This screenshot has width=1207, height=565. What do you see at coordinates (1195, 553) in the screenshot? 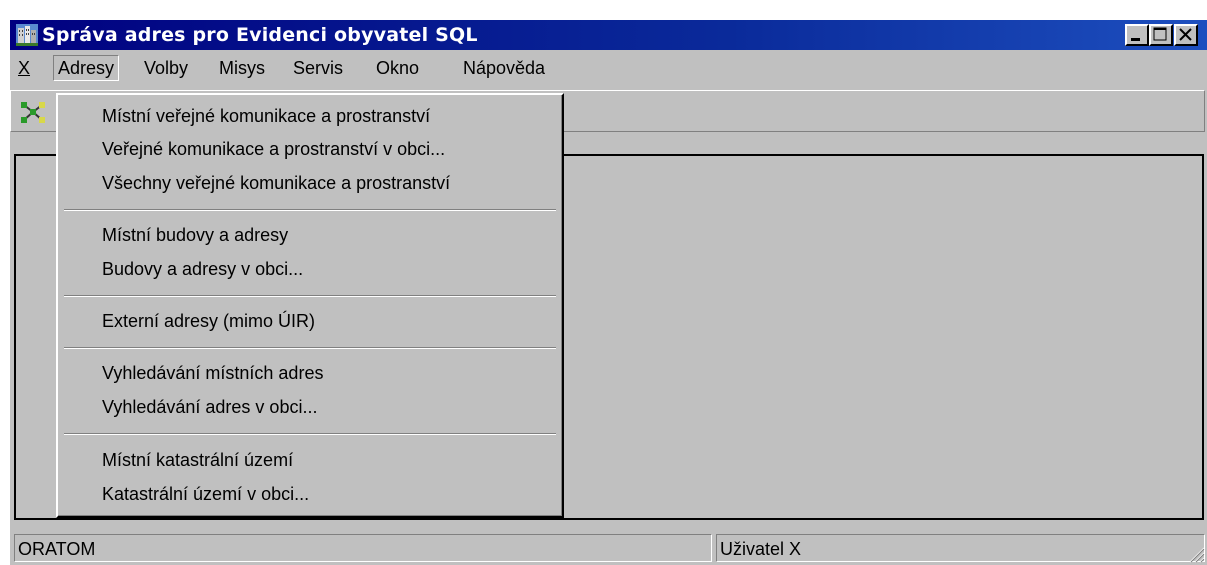
I see `resize-grip-icon` at bounding box center [1195, 553].